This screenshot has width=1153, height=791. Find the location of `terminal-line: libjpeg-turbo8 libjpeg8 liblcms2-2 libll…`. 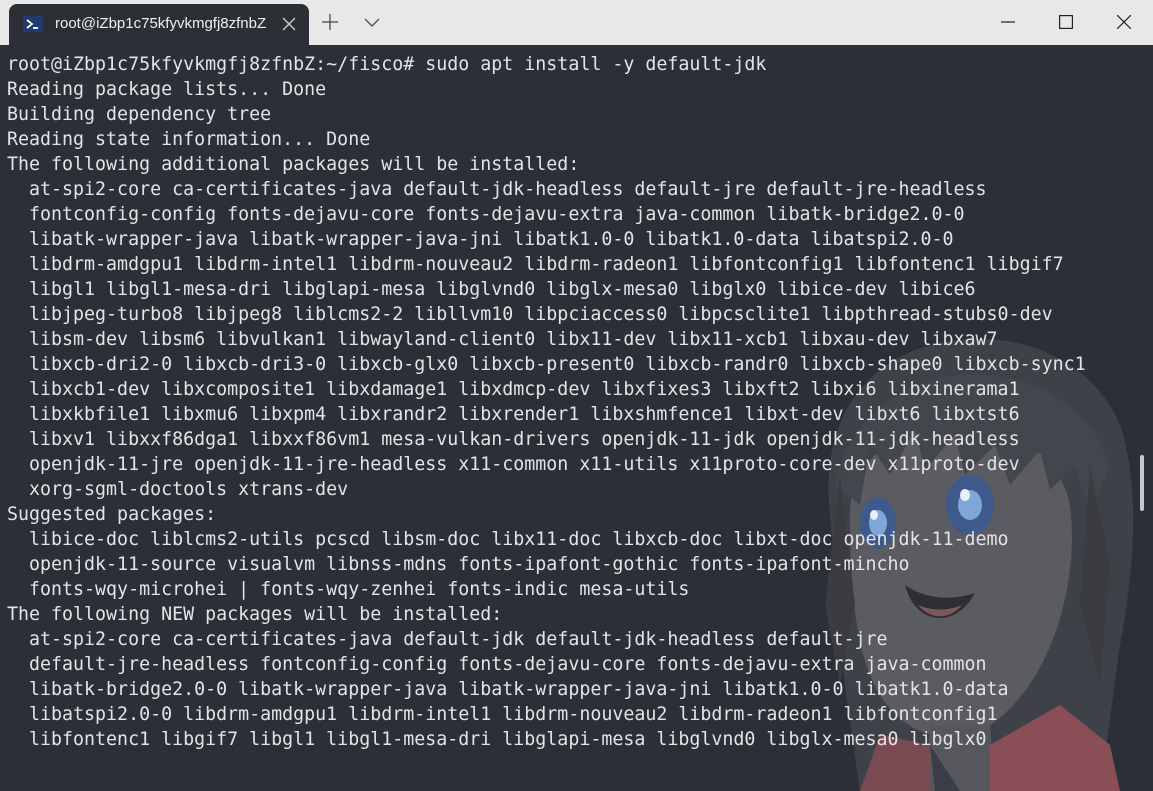

terminal-line: libjpeg-turbo8 libjpeg8 liblcms2-2 libll… is located at coordinates (530, 314).